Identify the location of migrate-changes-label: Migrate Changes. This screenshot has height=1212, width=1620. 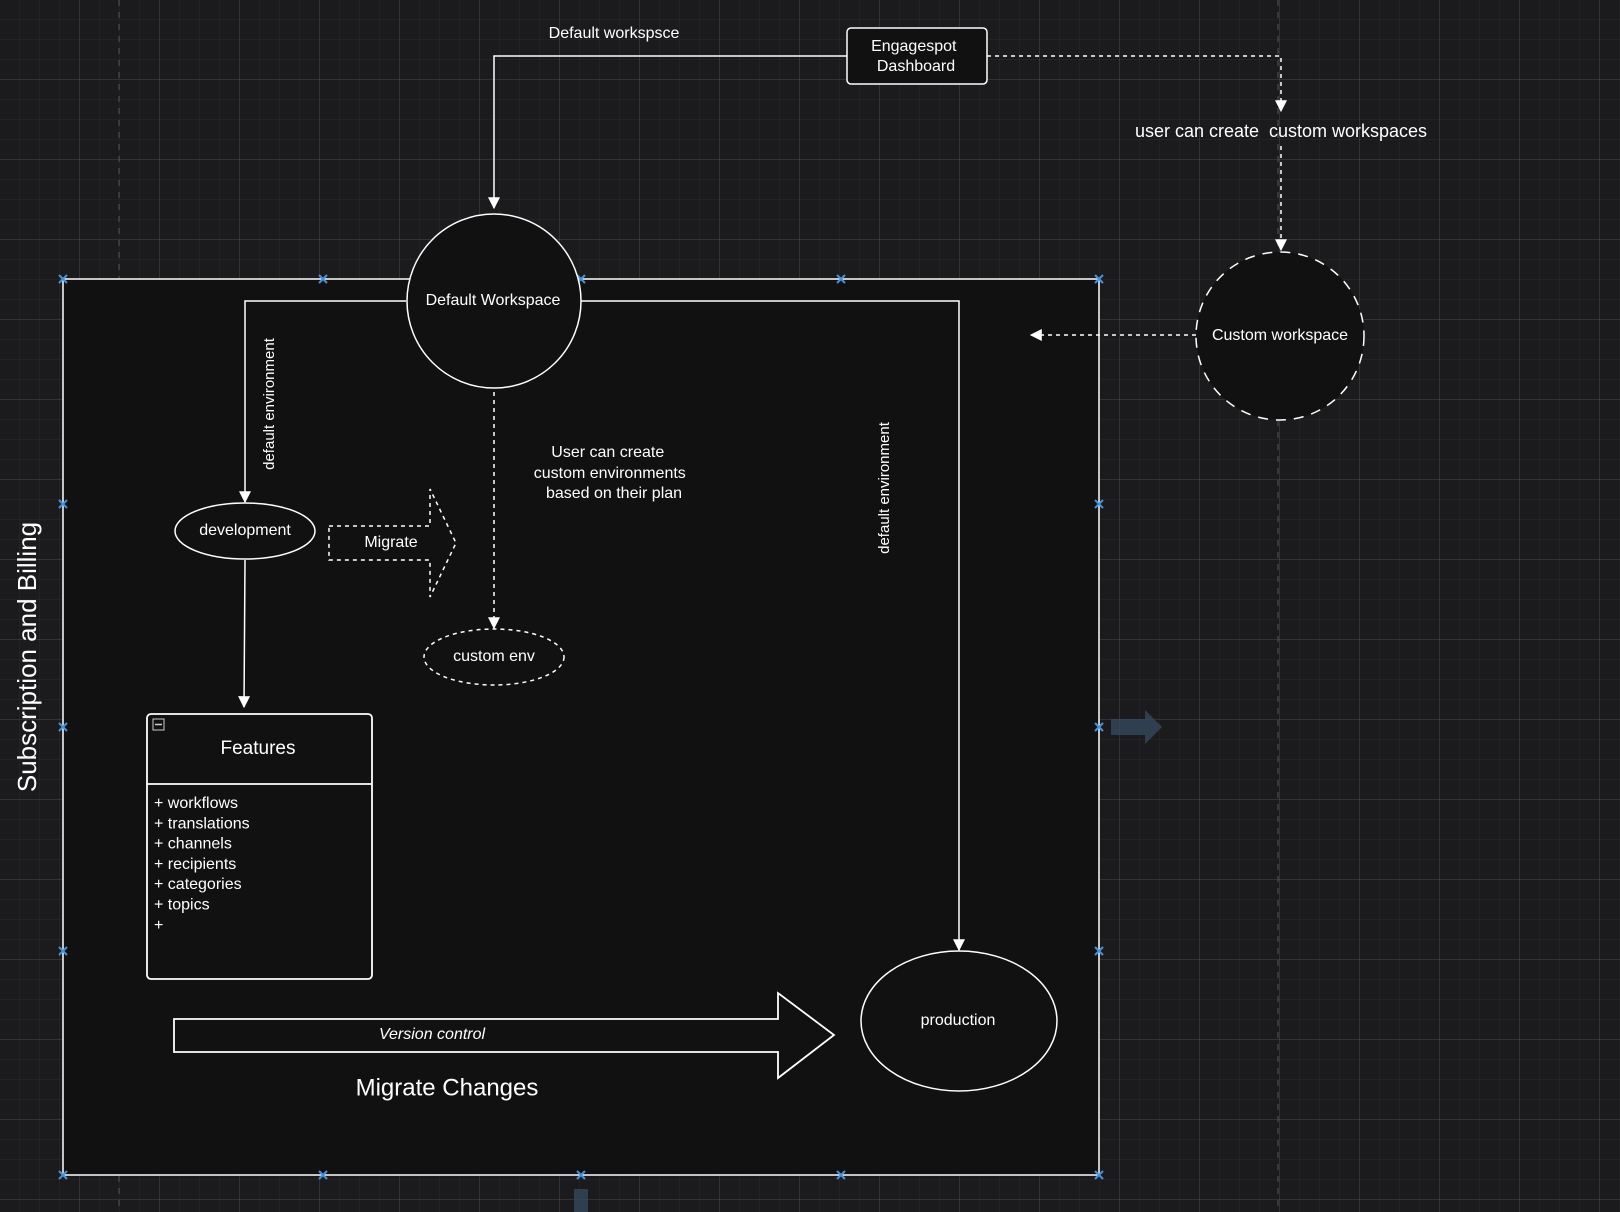
(447, 1087).